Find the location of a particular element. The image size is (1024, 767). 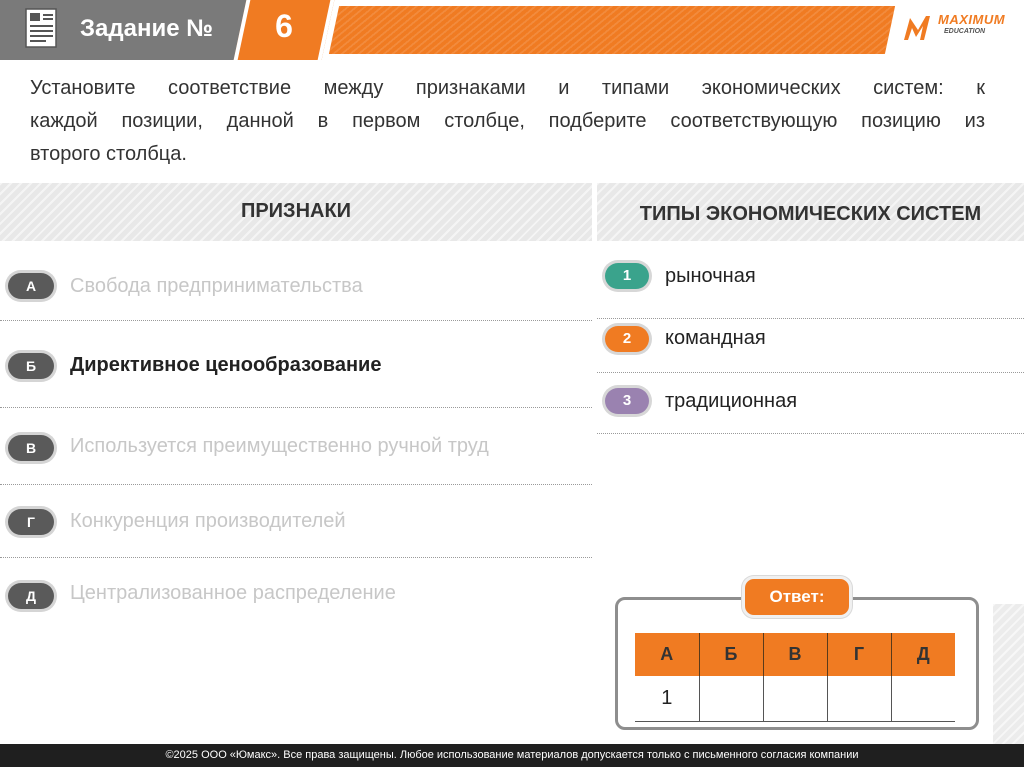

type-number-badge: 2 is located at coordinates (627, 339).